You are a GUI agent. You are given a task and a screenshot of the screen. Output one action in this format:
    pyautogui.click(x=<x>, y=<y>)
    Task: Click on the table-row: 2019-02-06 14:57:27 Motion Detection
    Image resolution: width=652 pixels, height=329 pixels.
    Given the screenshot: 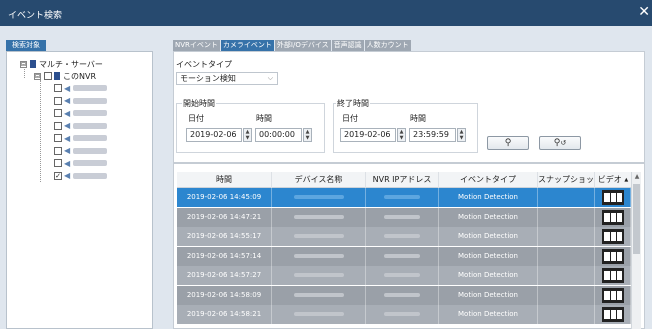 What is the action you would take?
    pyautogui.click(x=404, y=275)
    